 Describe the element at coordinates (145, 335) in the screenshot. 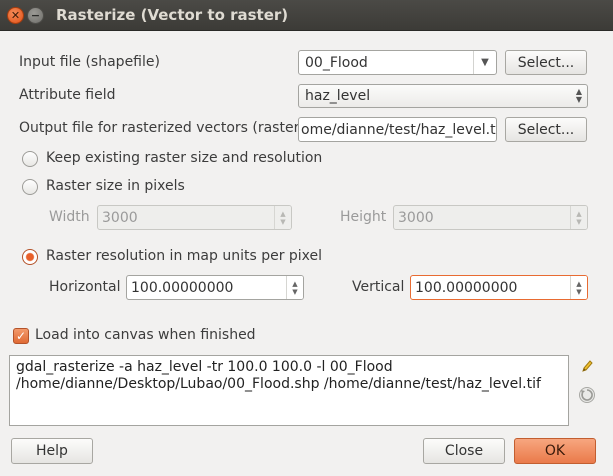

I see `load-canvas-label: Load into canvas when finished` at that location.